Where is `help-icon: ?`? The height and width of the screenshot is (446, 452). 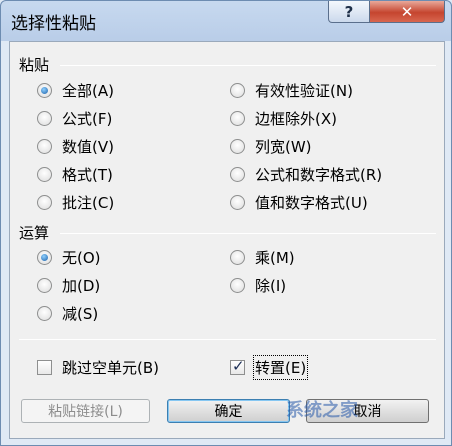 help-icon: ? is located at coordinates (349, 11).